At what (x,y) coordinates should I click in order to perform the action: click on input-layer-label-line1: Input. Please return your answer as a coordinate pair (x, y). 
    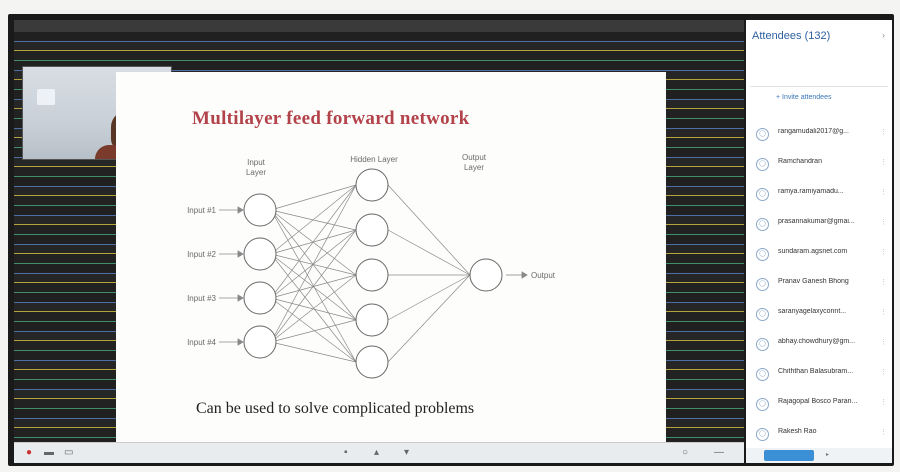
    Looking at the image, I should click on (256, 162).